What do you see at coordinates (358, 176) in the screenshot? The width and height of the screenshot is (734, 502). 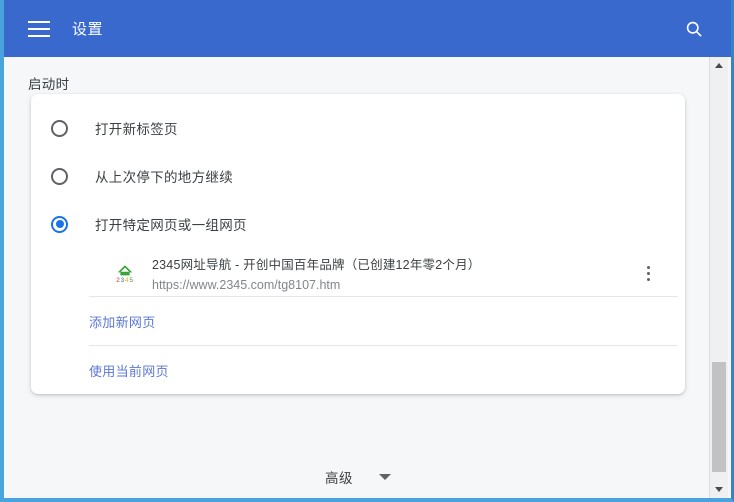 I see `startup-option-continue: 从上次停下的地方继续` at bounding box center [358, 176].